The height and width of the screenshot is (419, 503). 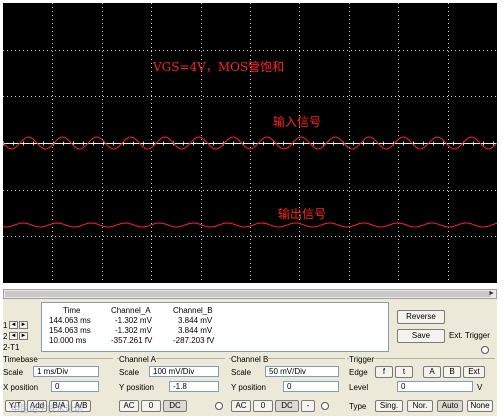 I want to click on timebase-xpos-field: 0, so click(x=75, y=386).